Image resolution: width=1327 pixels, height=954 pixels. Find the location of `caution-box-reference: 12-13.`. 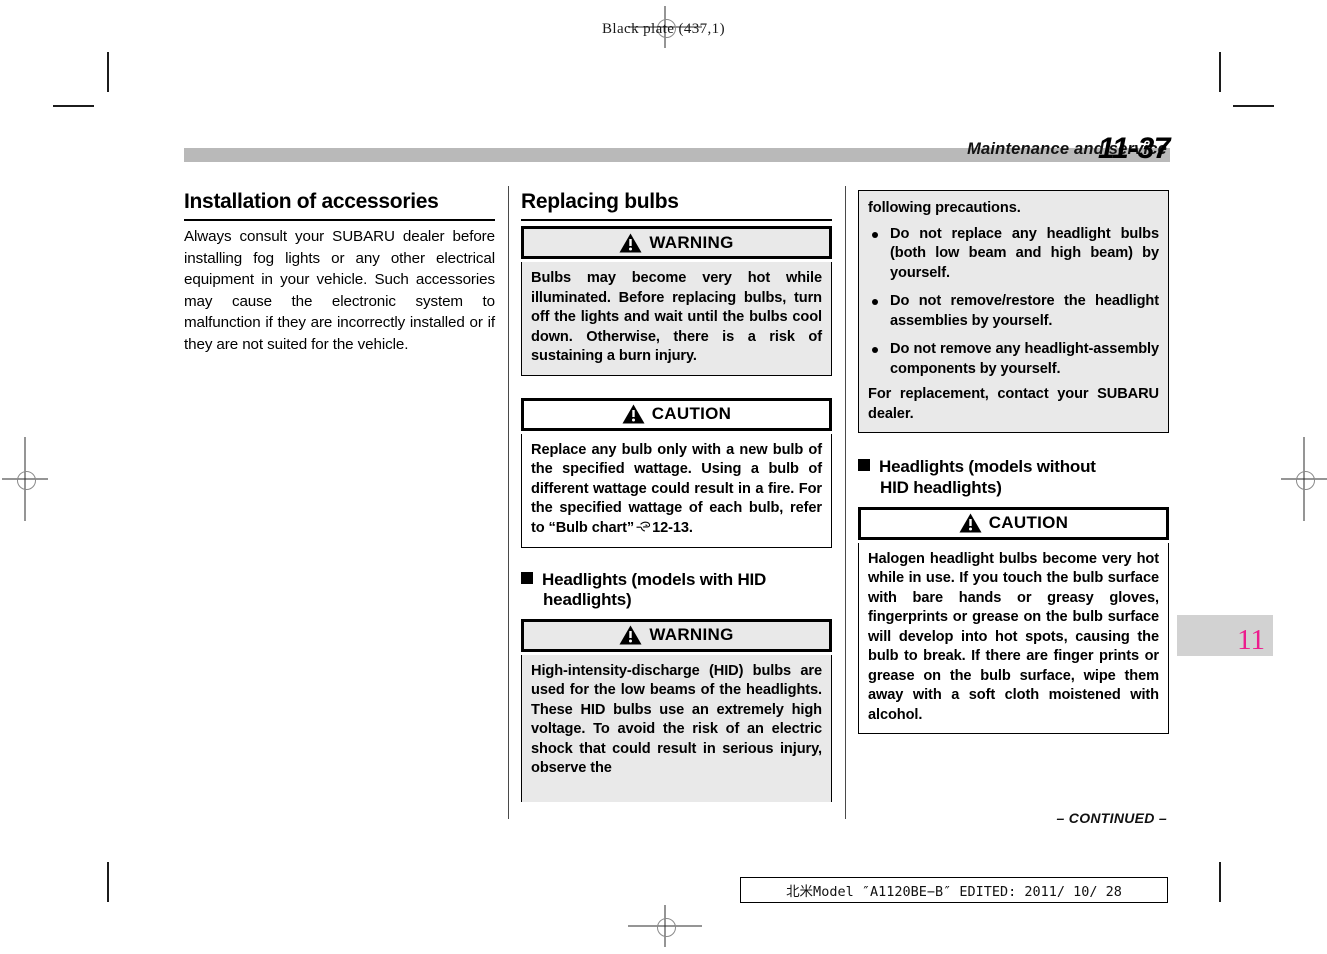

caution-box-reference: 12-13. is located at coordinates (672, 528).